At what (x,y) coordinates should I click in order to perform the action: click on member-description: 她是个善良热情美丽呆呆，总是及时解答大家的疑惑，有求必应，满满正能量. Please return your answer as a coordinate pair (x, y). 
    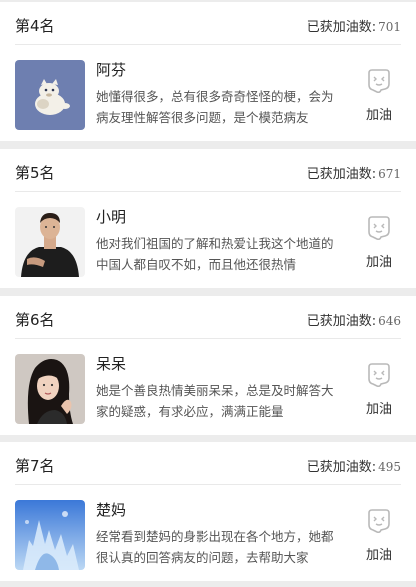
    Looking at the image, I should click on (215, 401).